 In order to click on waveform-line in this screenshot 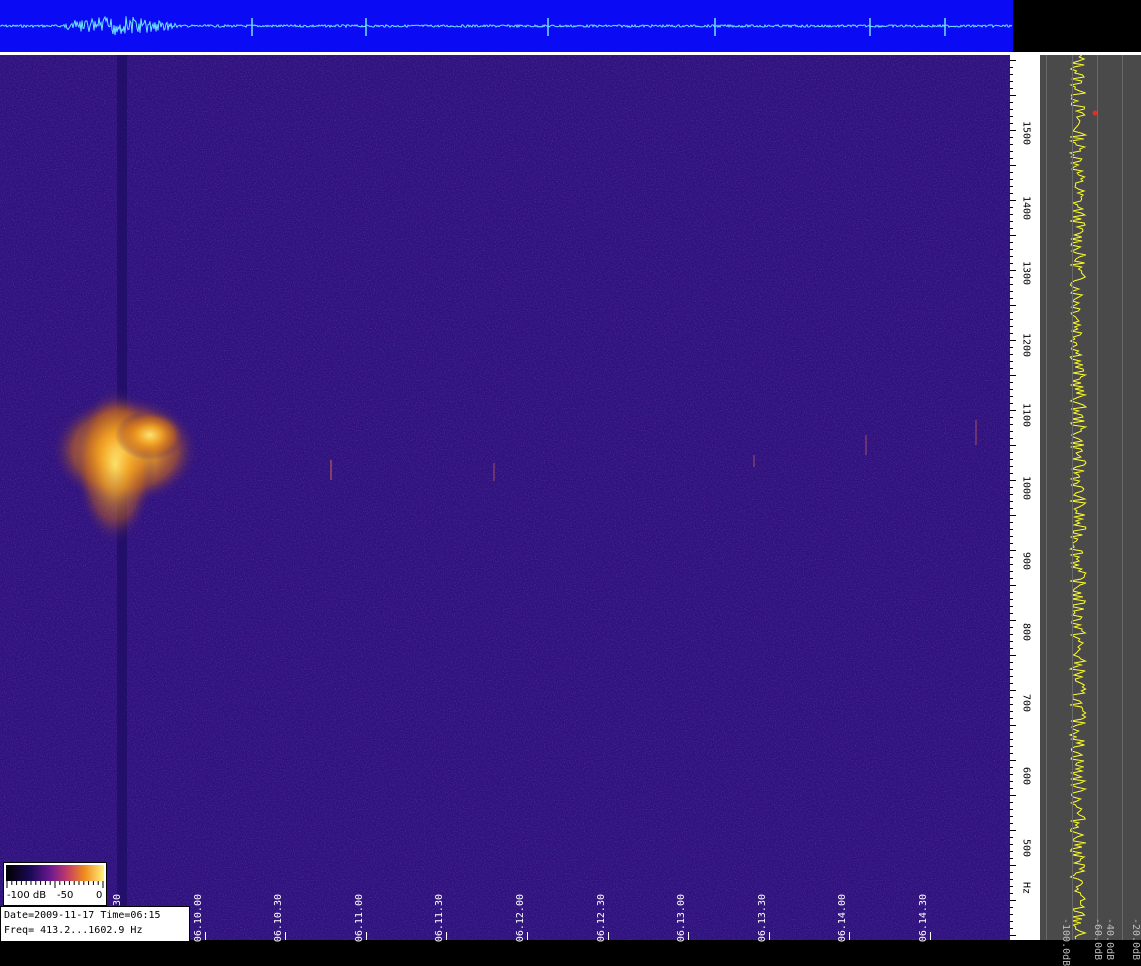, I will do `click(506, 25)`.